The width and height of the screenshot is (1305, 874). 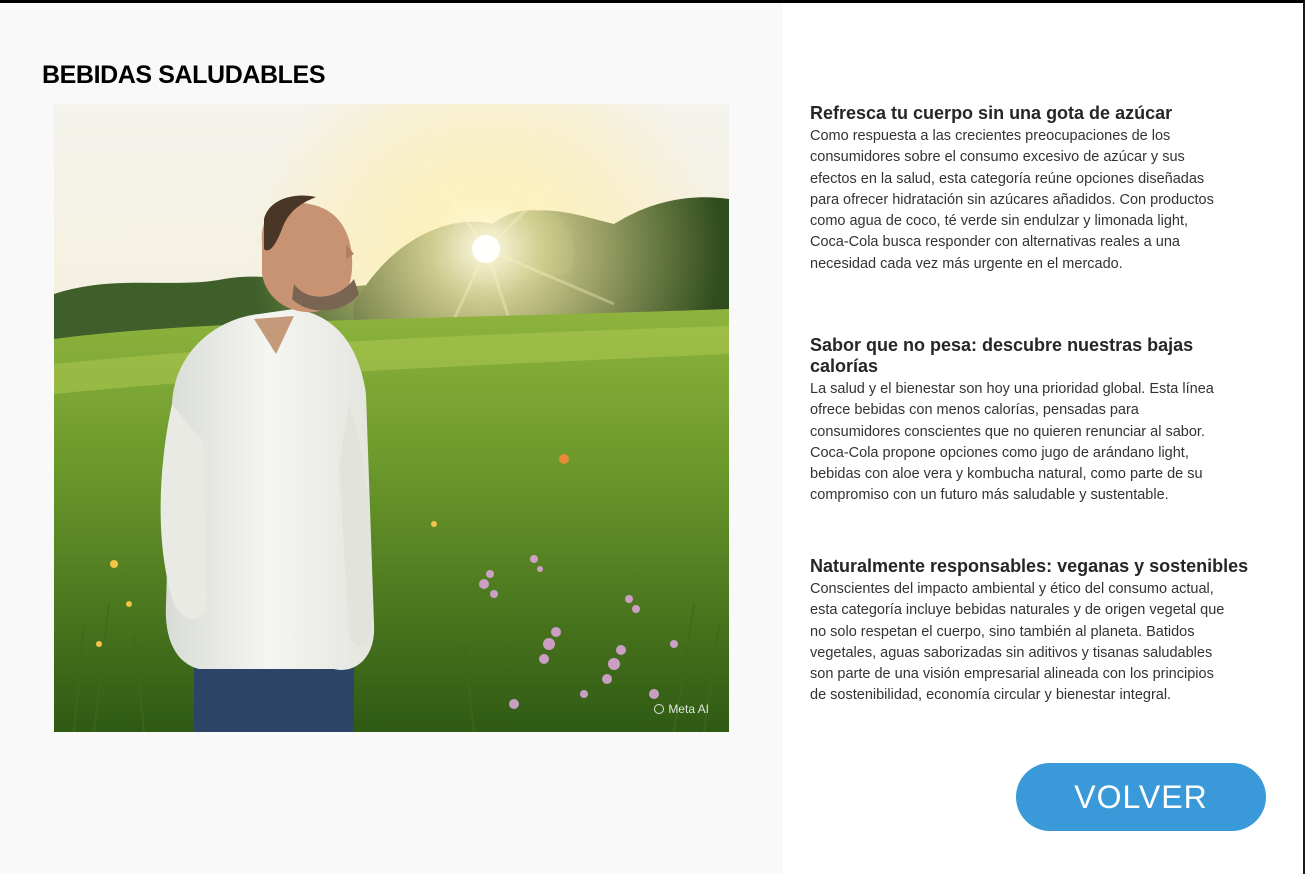 I want to click on meta-ai-icon, so click(x=659, y=709).